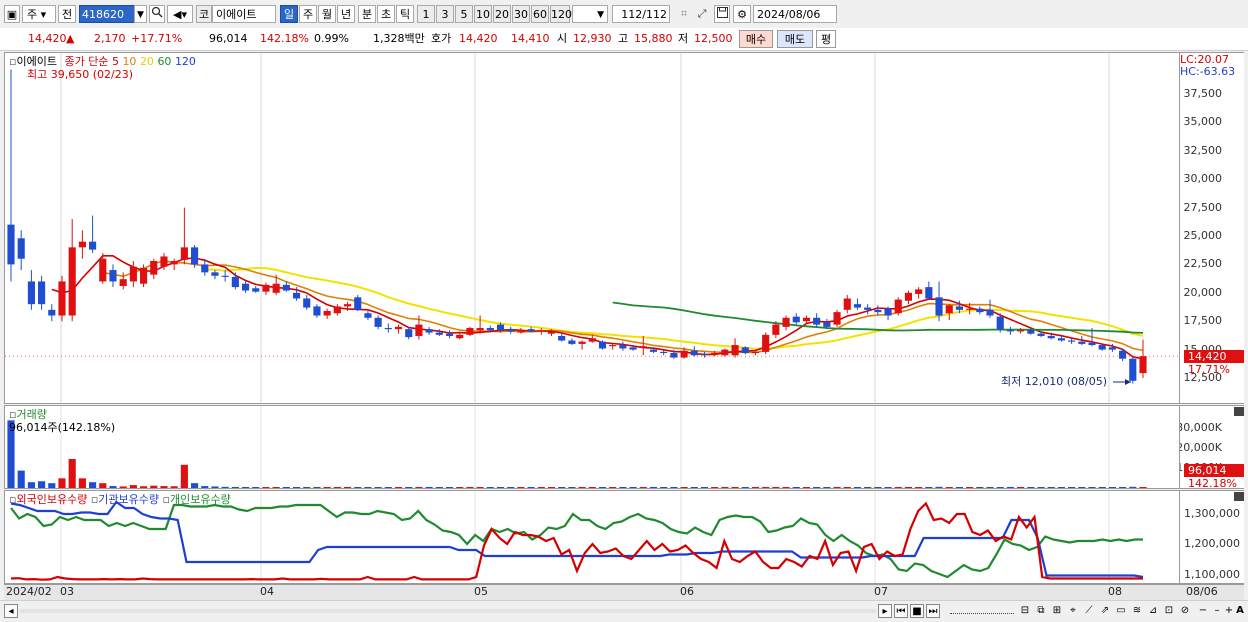 The height and width of the screenshot is (622, 1248). What do you see at coordinates (367, 14) in the screenshot?
I see `period-tab-minute: 분` at bounding box center [367, 14].